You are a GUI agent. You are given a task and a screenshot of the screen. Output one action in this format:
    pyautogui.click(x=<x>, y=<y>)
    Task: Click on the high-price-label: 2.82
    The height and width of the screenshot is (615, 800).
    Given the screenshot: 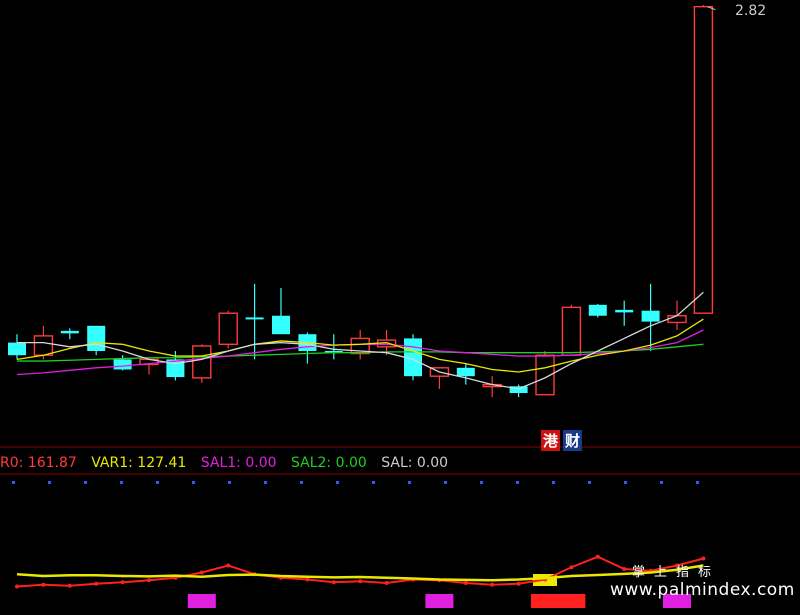 What is the action you would take?
    pyautogui.click(x=751, y=11)
    